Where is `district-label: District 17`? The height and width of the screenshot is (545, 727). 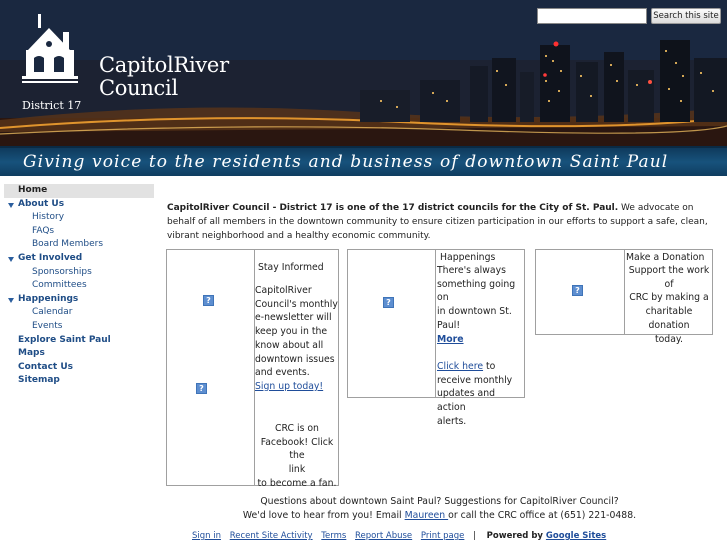 district-label: District 17 is located at coordinates (52, 105).